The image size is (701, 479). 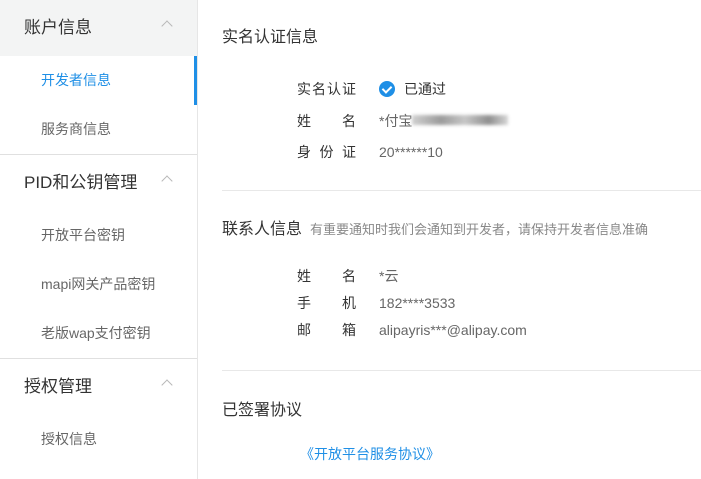 What do you see at coordinates (417, 303) in the screenshot?
I see `field-value: 182****3533` at bounding box center [417, 303].